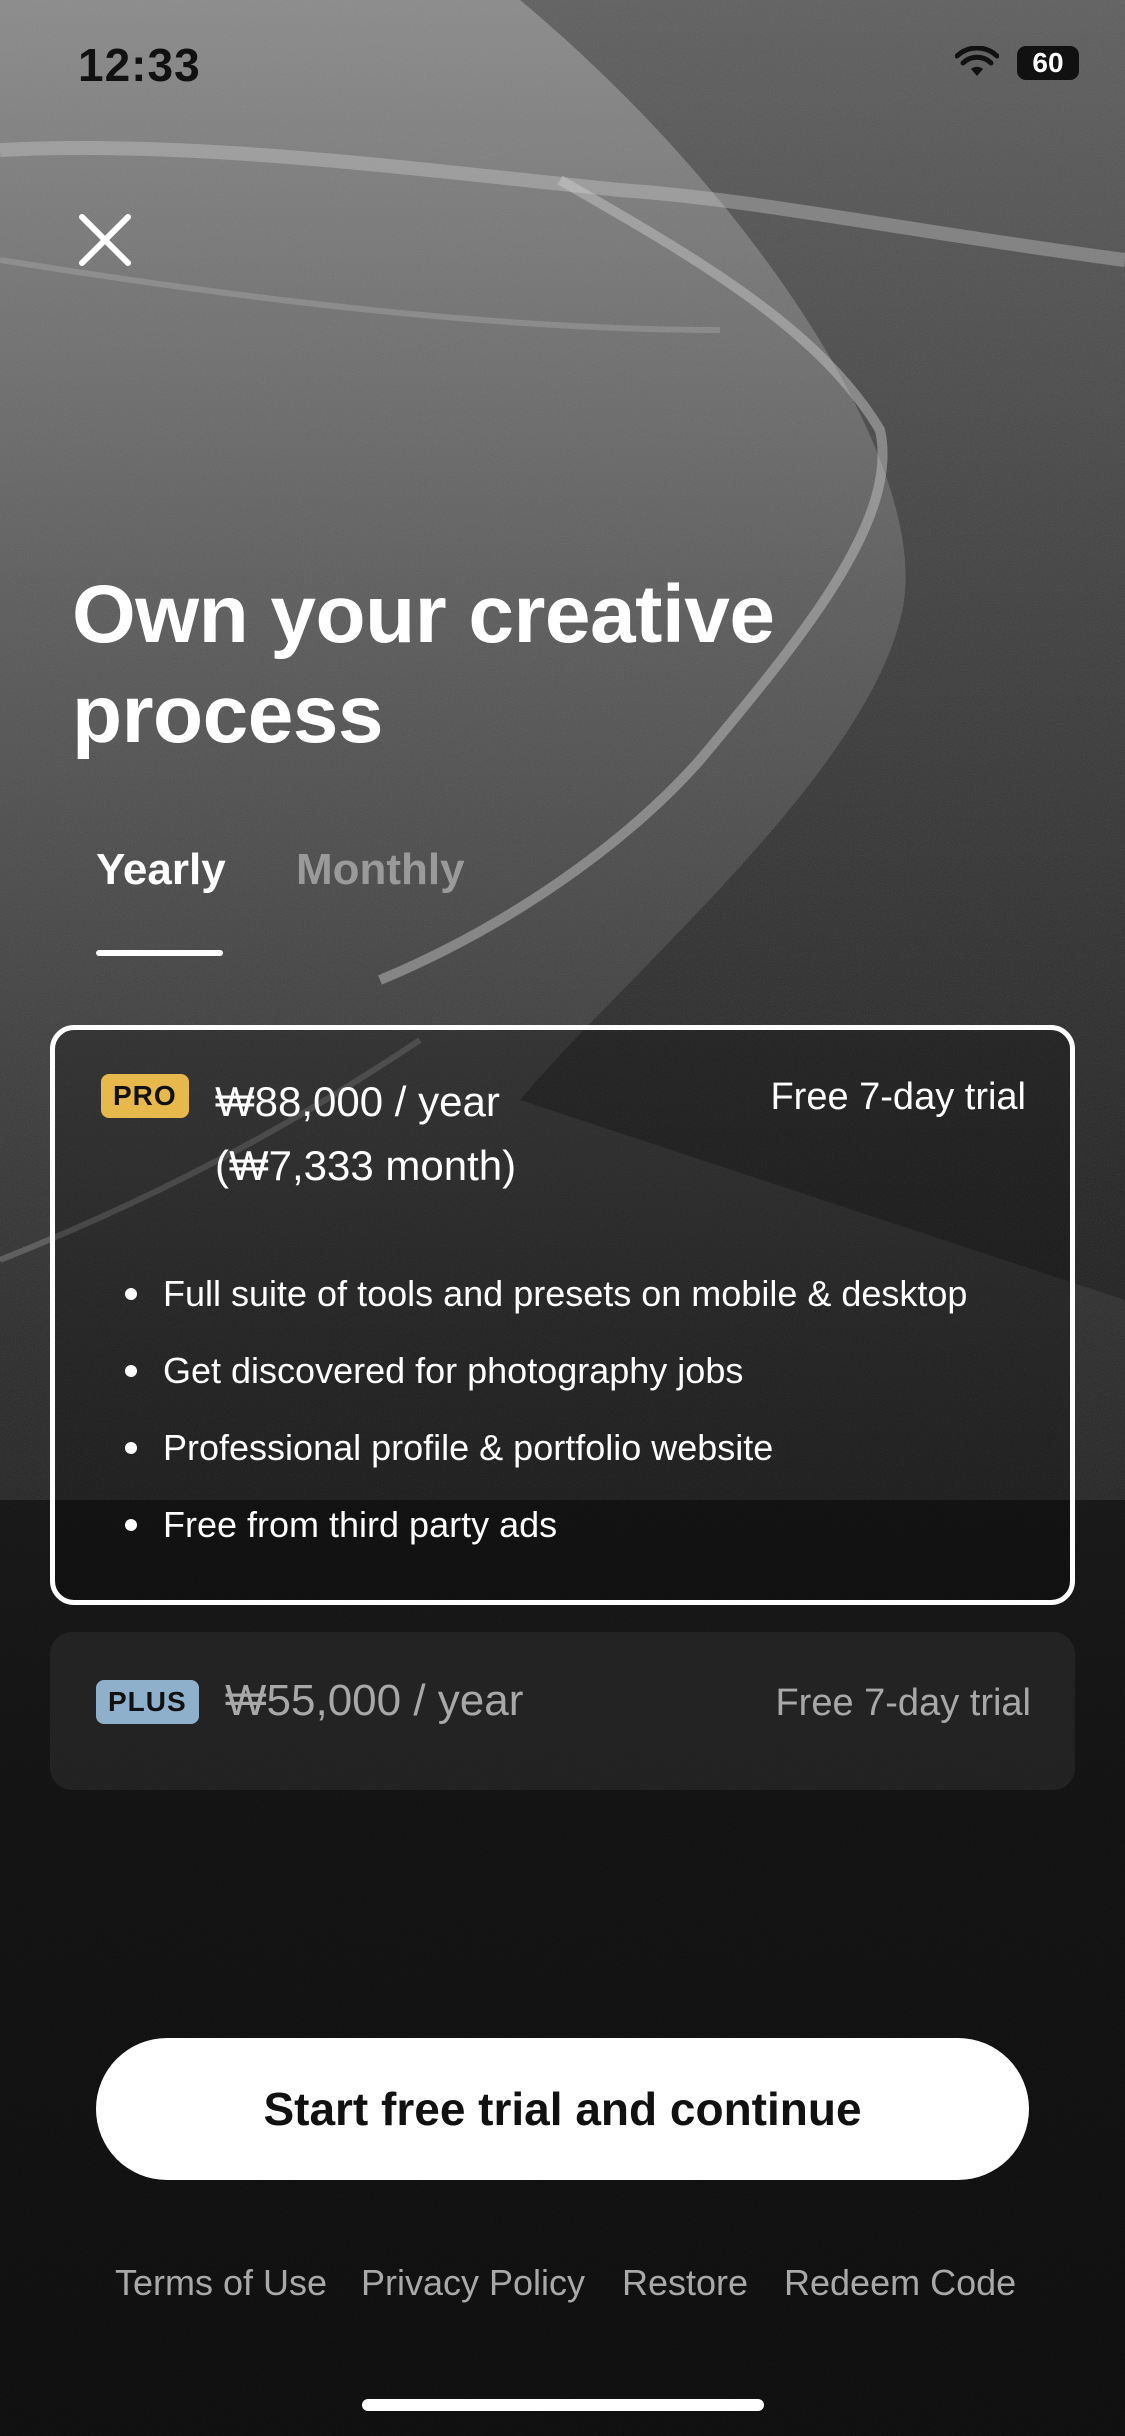 Image resolution: width=1125 pixels, height=2436 pixels. Describe the element at coordinates (357, 1101) in the screenshot. I see `pro-price-yearly: ₩88,000 / year` at that location.